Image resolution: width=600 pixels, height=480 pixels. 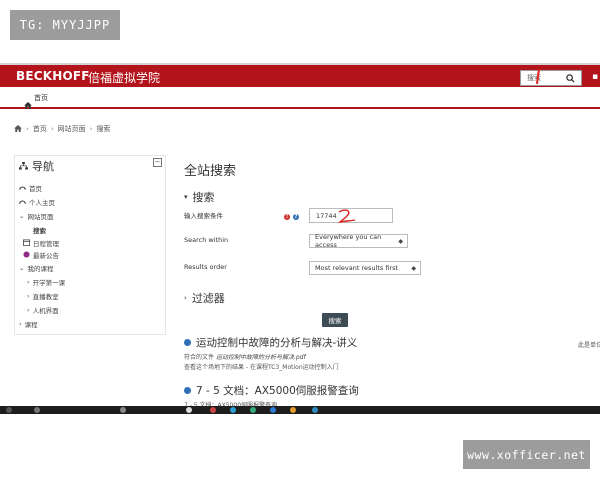 What do you see at coordinates (53, 76) in the screenshot?
I see `brand-logo: BECKHOFF` at bounding box center [53, 76].